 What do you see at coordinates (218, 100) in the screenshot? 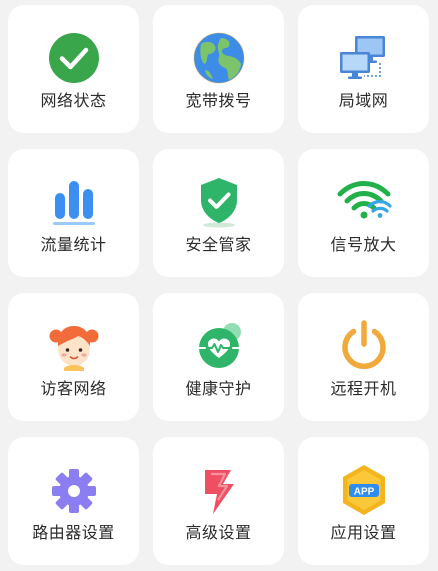
I see `tile-label: 宽带拨号` at bounding box center [218, 100].